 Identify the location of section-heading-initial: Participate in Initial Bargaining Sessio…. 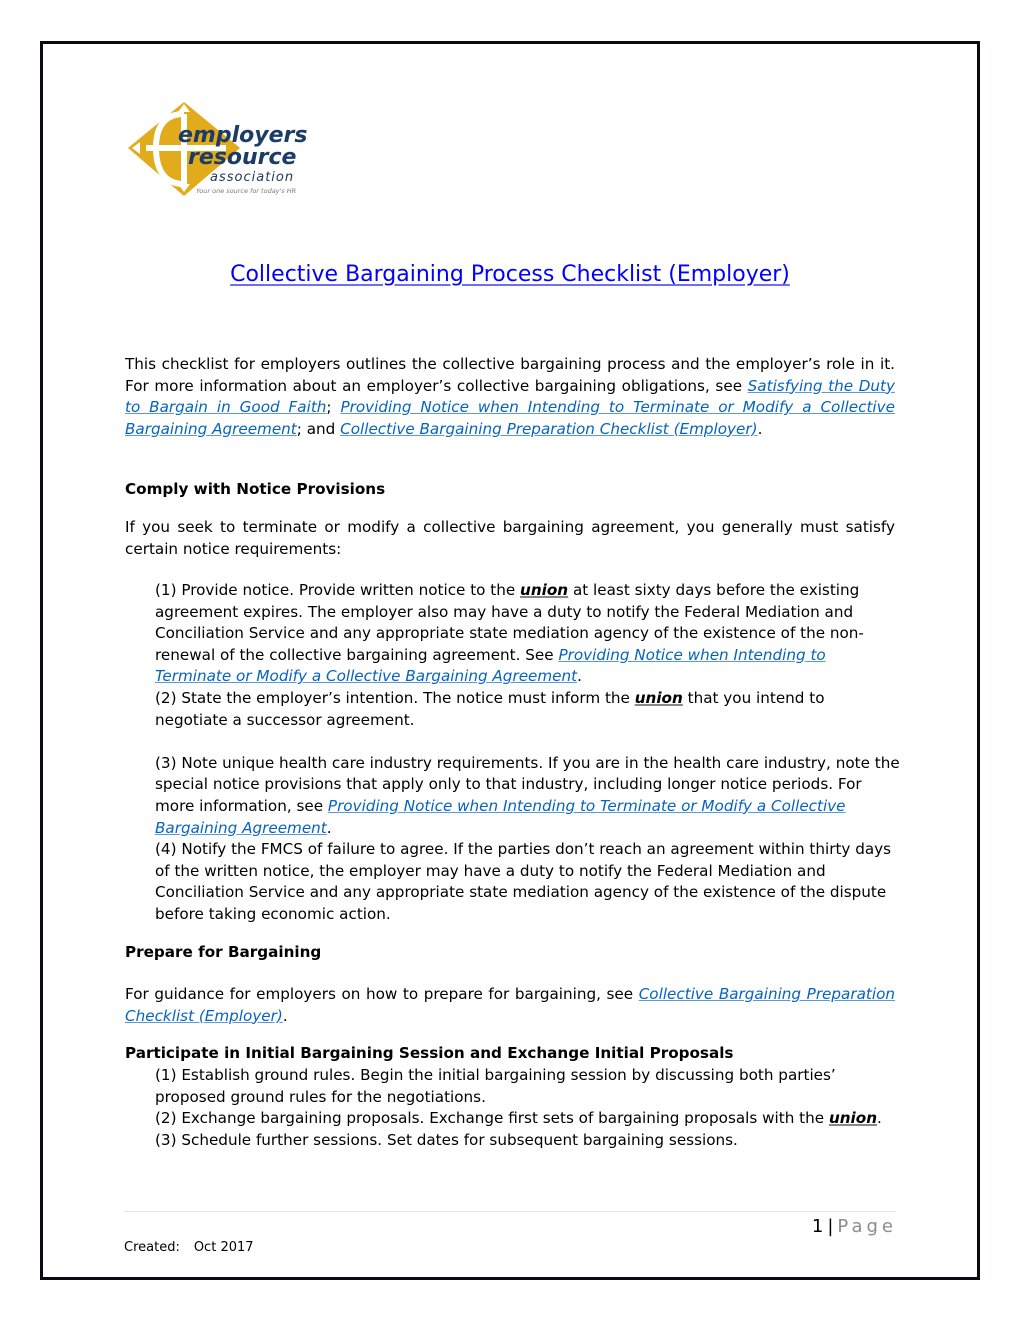
(429, 1053).